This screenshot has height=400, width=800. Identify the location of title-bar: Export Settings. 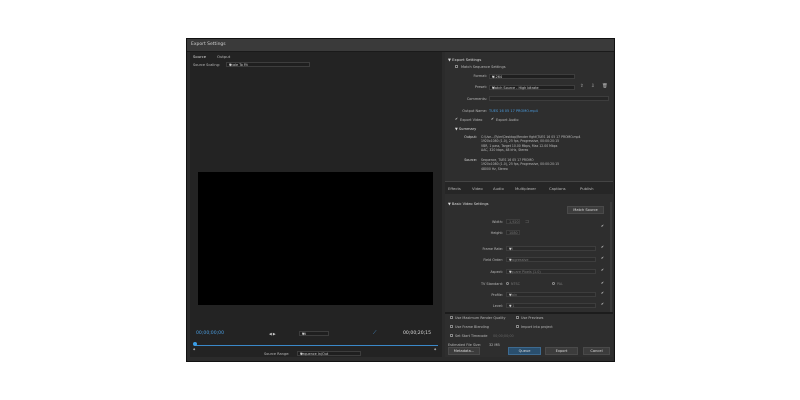
(400, 45).